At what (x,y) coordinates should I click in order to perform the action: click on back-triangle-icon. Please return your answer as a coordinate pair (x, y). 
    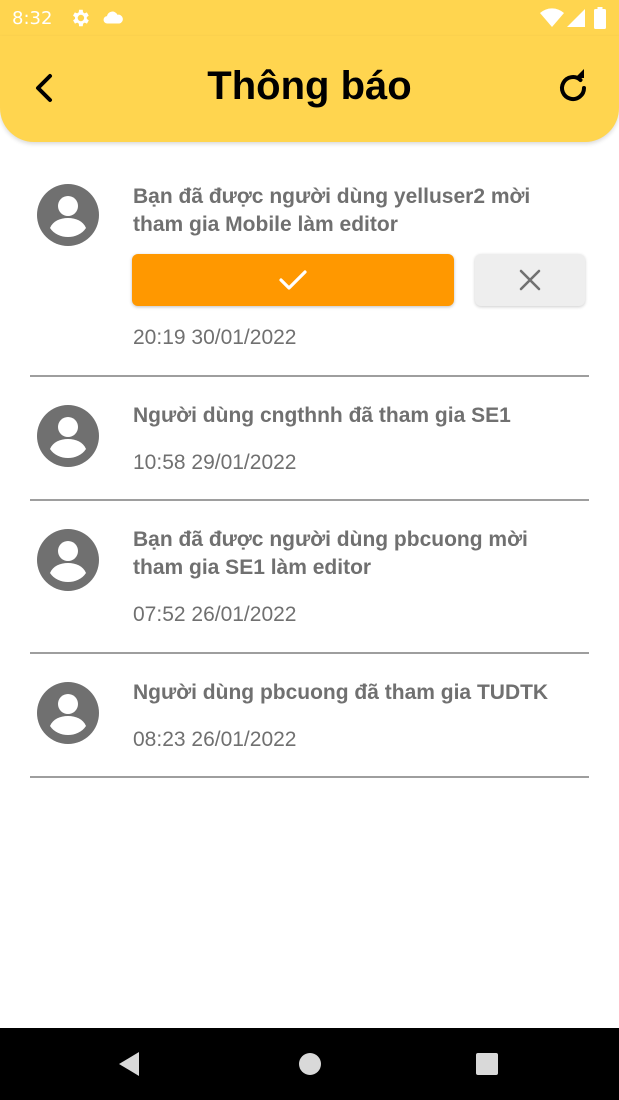
    Looking at the image, I should click on (129, 1064).